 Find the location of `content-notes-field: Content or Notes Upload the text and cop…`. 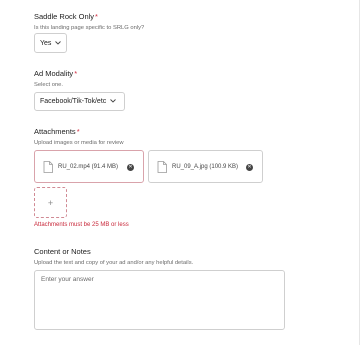

content-notes-field: Content or Notes Upload the text and cop… is located at coordinates (113, 257).